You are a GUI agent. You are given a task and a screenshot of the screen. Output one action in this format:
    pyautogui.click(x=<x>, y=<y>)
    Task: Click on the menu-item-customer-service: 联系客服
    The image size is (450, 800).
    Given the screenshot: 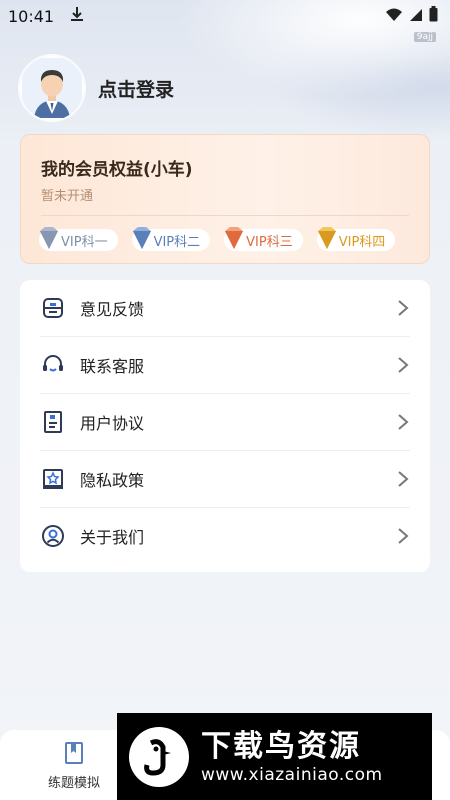 What is the action you would take?
    pyautogui.click(x=225, y=365)
    